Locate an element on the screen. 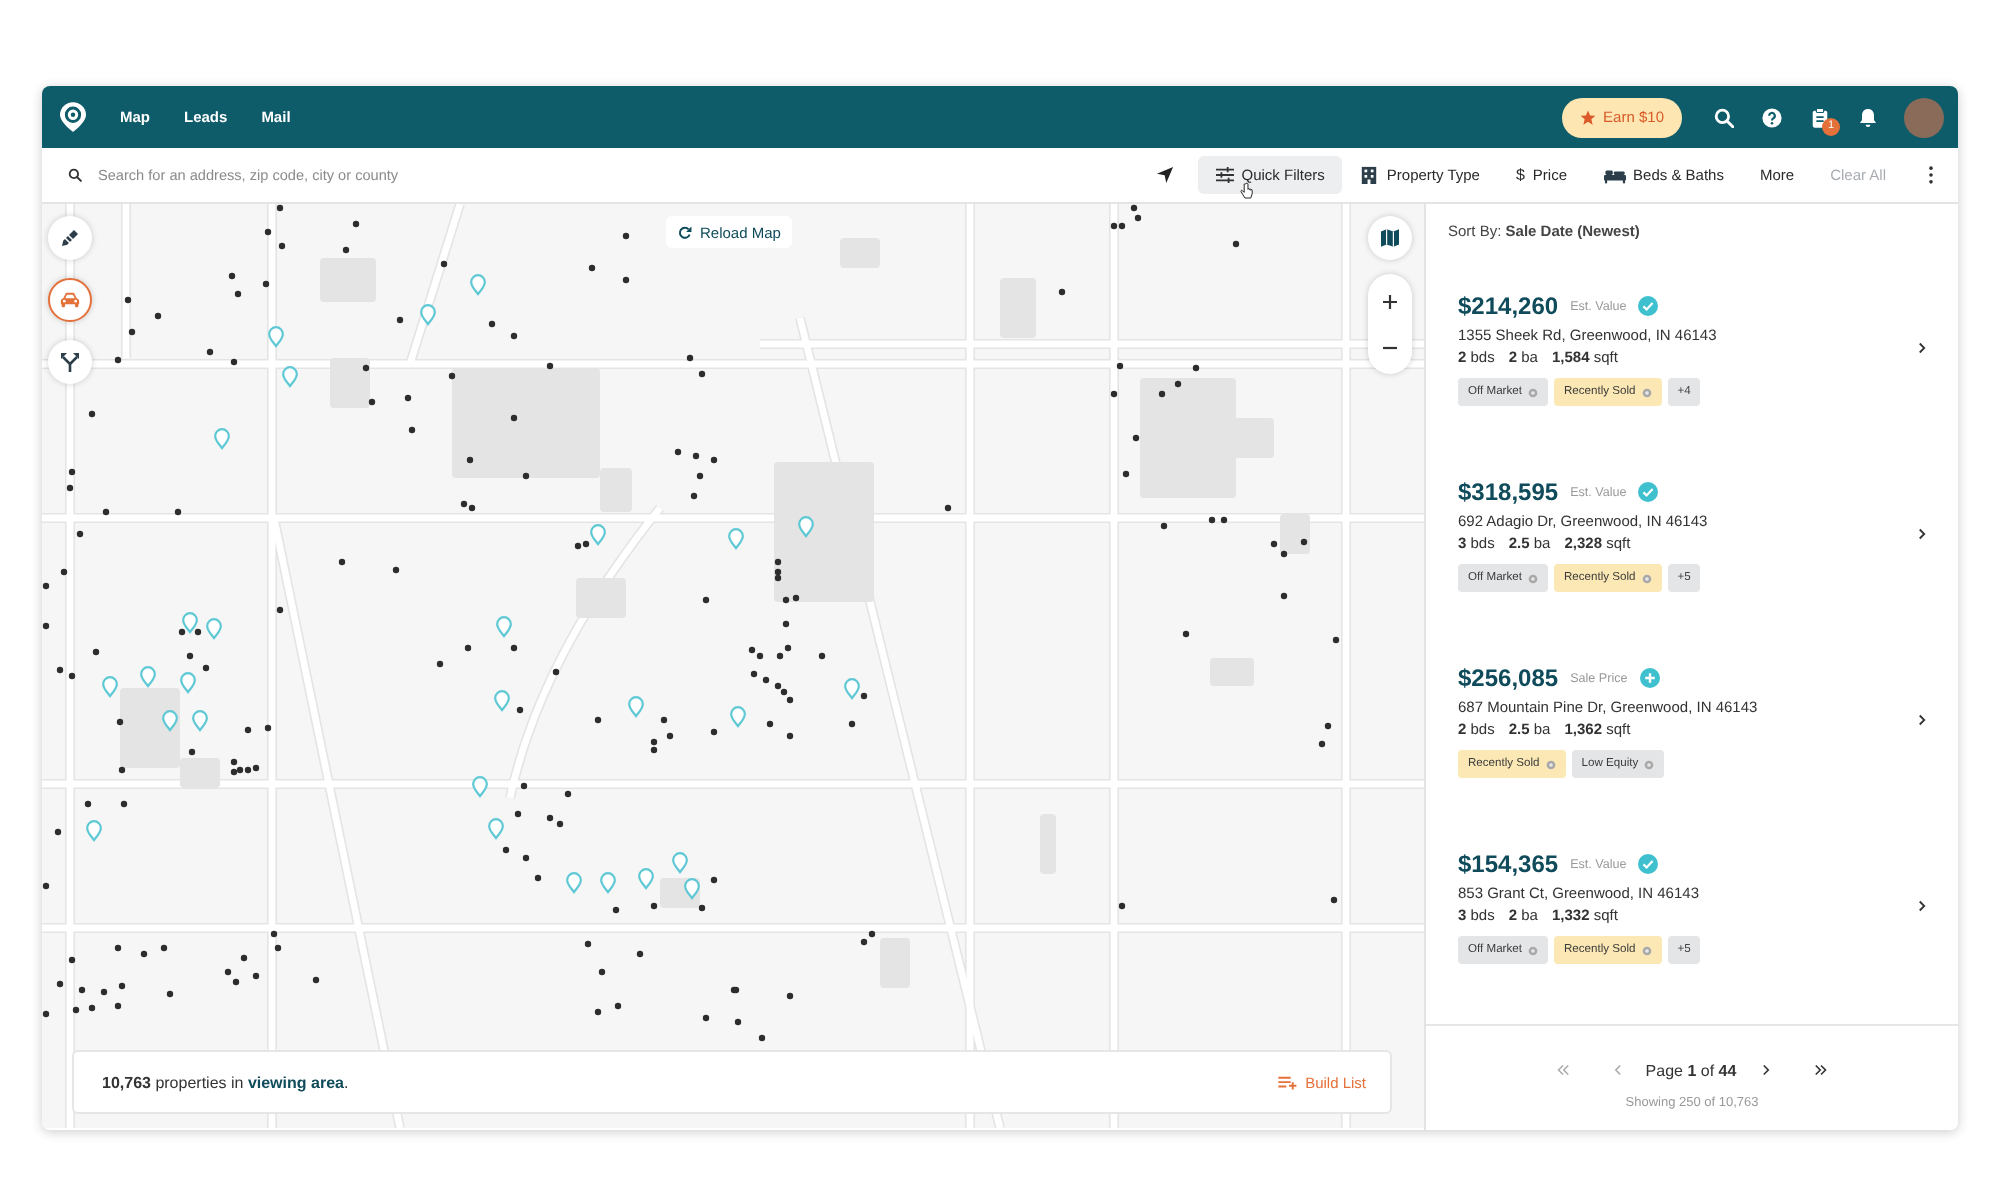 The height and width of the screenshot is (1200, 2000). sliders-icon is located at coordinates (1224, 175).